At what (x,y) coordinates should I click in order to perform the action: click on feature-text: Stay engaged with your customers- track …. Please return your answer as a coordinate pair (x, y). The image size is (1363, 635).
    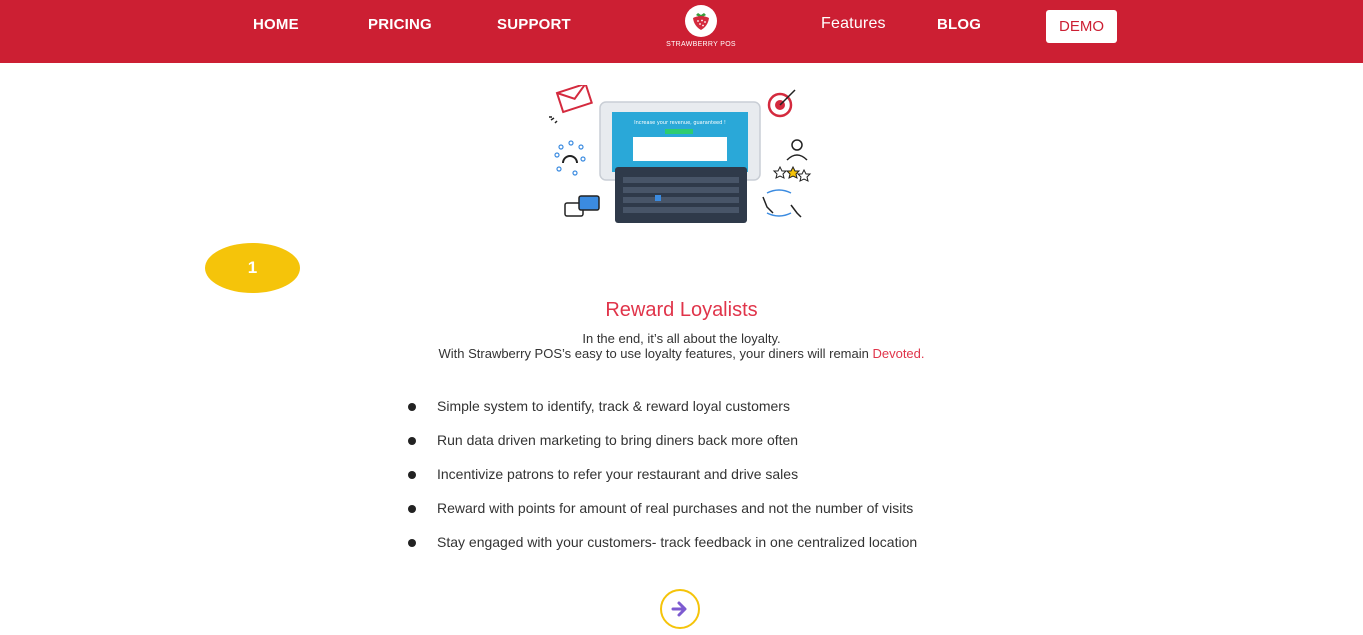
    Looking at the image, I should click on (677, 542).